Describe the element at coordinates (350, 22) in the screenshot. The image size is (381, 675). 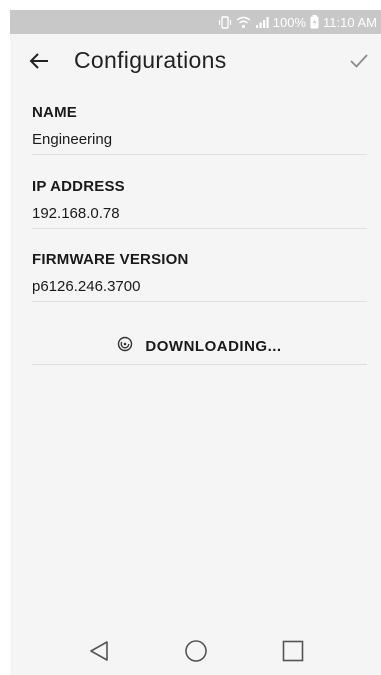
I see `clock: 11:10 AM` at that location.